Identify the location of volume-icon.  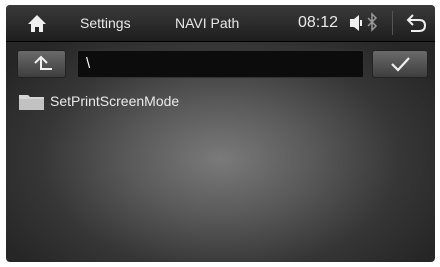
(356, 23).